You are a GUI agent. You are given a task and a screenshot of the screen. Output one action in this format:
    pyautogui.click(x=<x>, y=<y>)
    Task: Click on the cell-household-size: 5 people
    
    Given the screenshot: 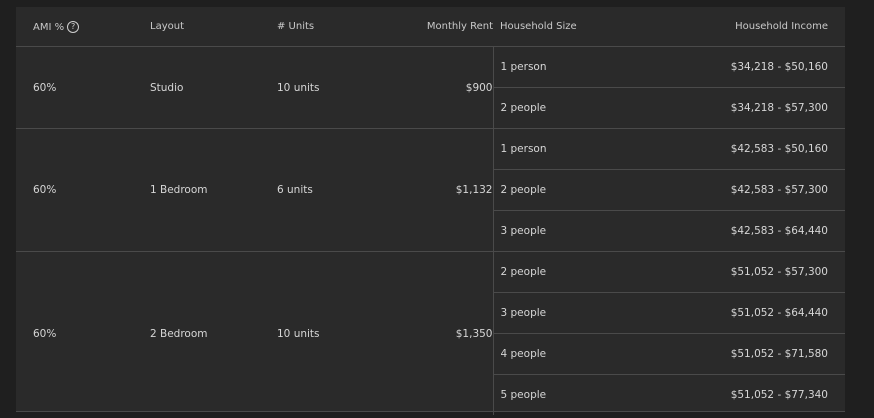 What is the action you would take?
    pyautogui.click(x=567, y=394)
    